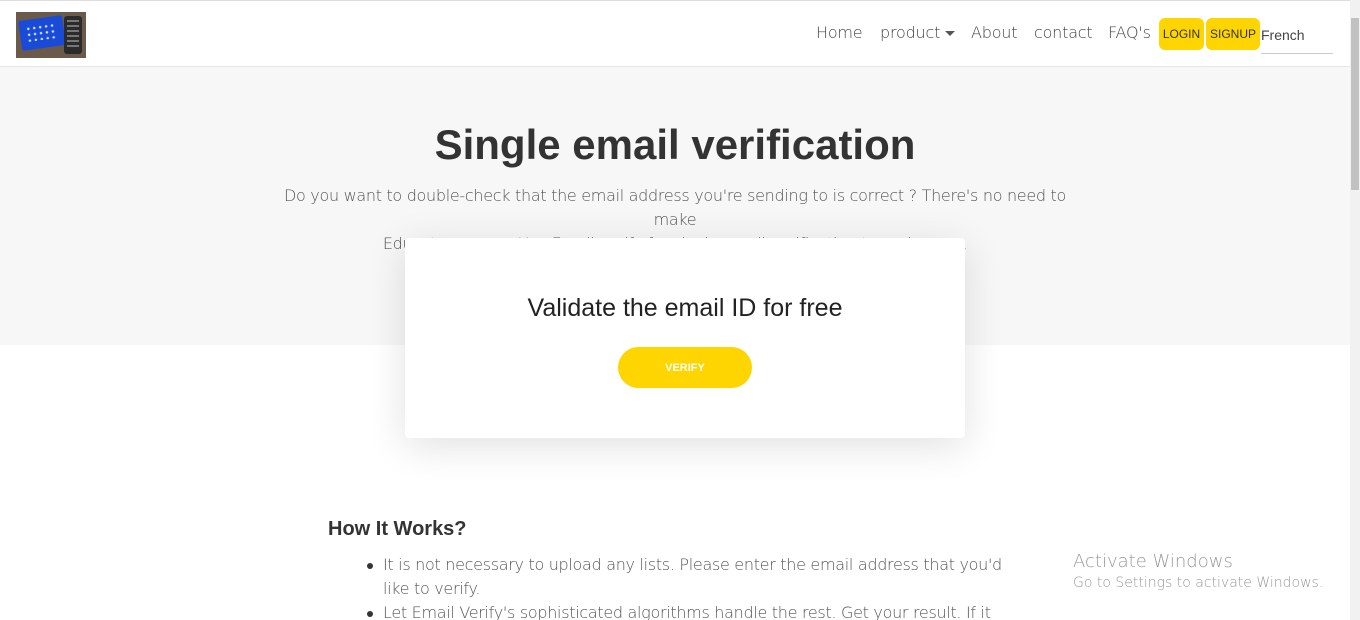 This screenshot has width=1360, height=620. I want to click on nav-contact: contact, so click(1063, 32).